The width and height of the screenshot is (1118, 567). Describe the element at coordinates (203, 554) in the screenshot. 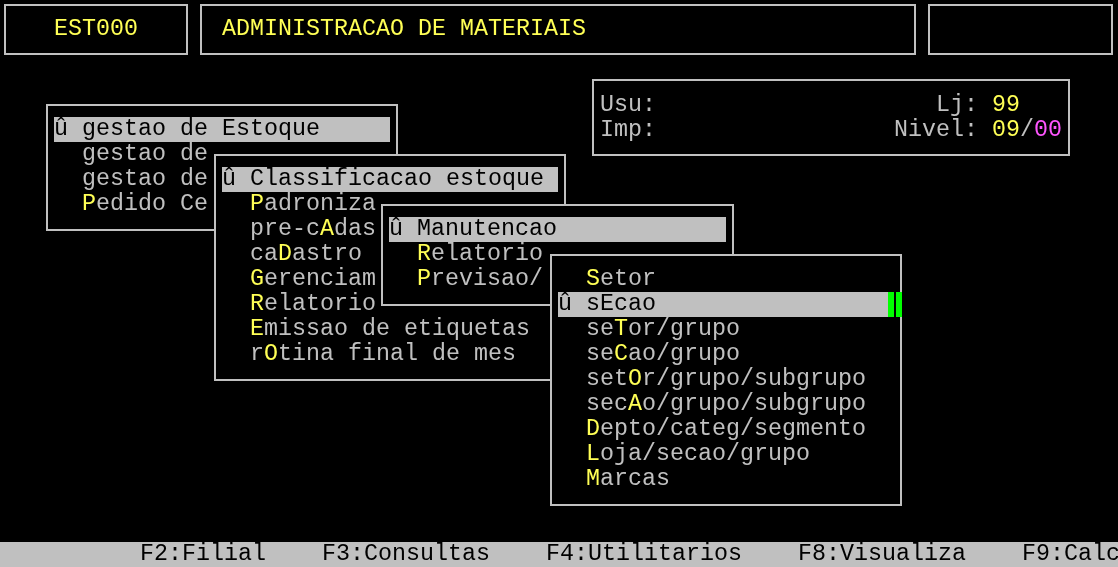

I see `function-key: F2:Filial` at that location.